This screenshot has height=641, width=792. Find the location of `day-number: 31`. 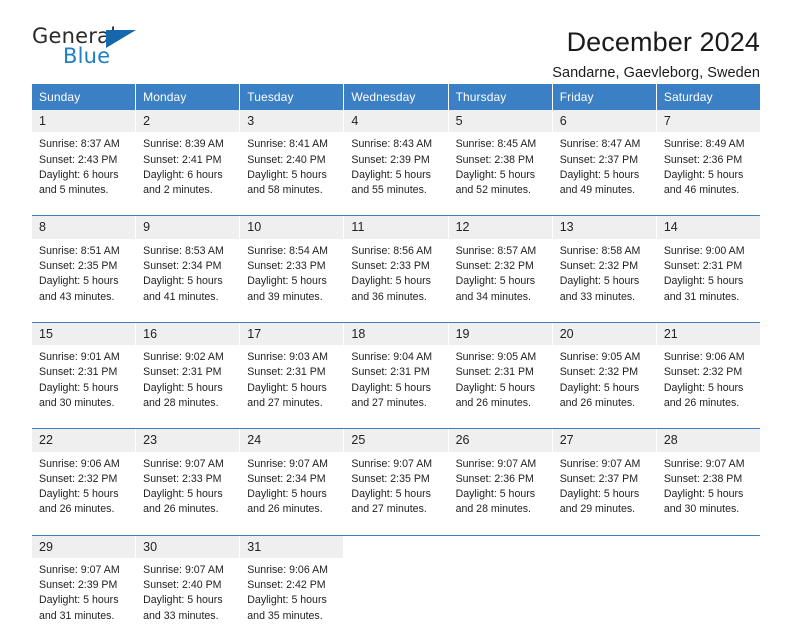

day-number: 31 is located at coordinates (292, 546).